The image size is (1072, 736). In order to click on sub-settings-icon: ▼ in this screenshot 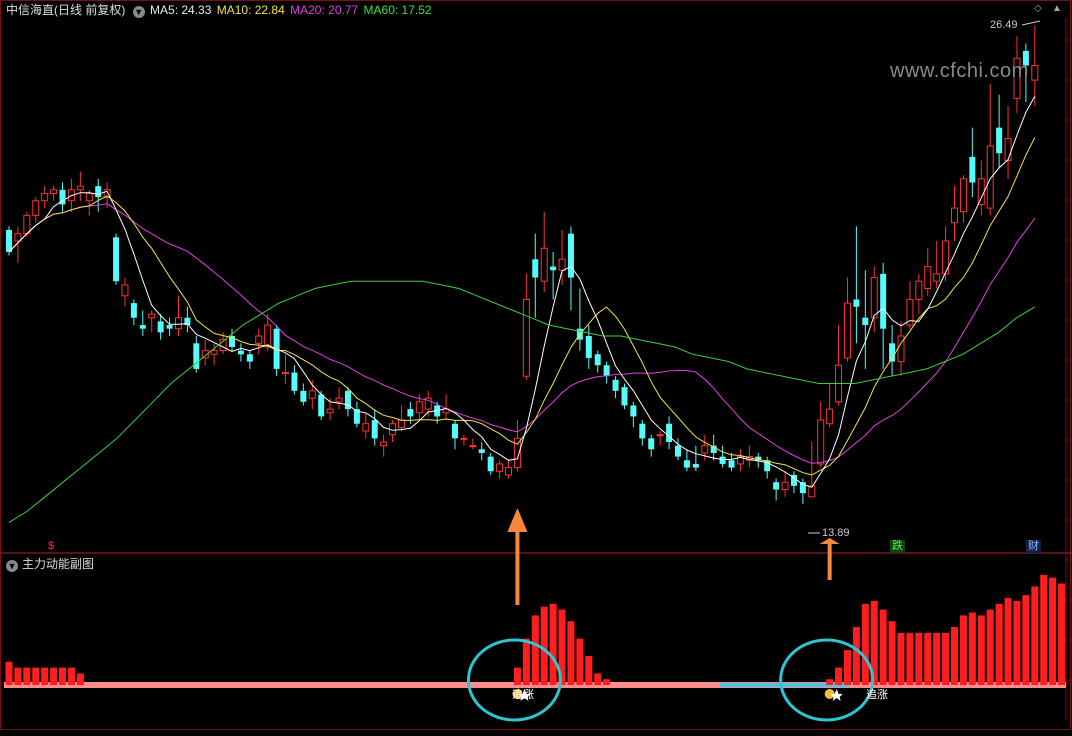, I will do `click(12, 566)`.